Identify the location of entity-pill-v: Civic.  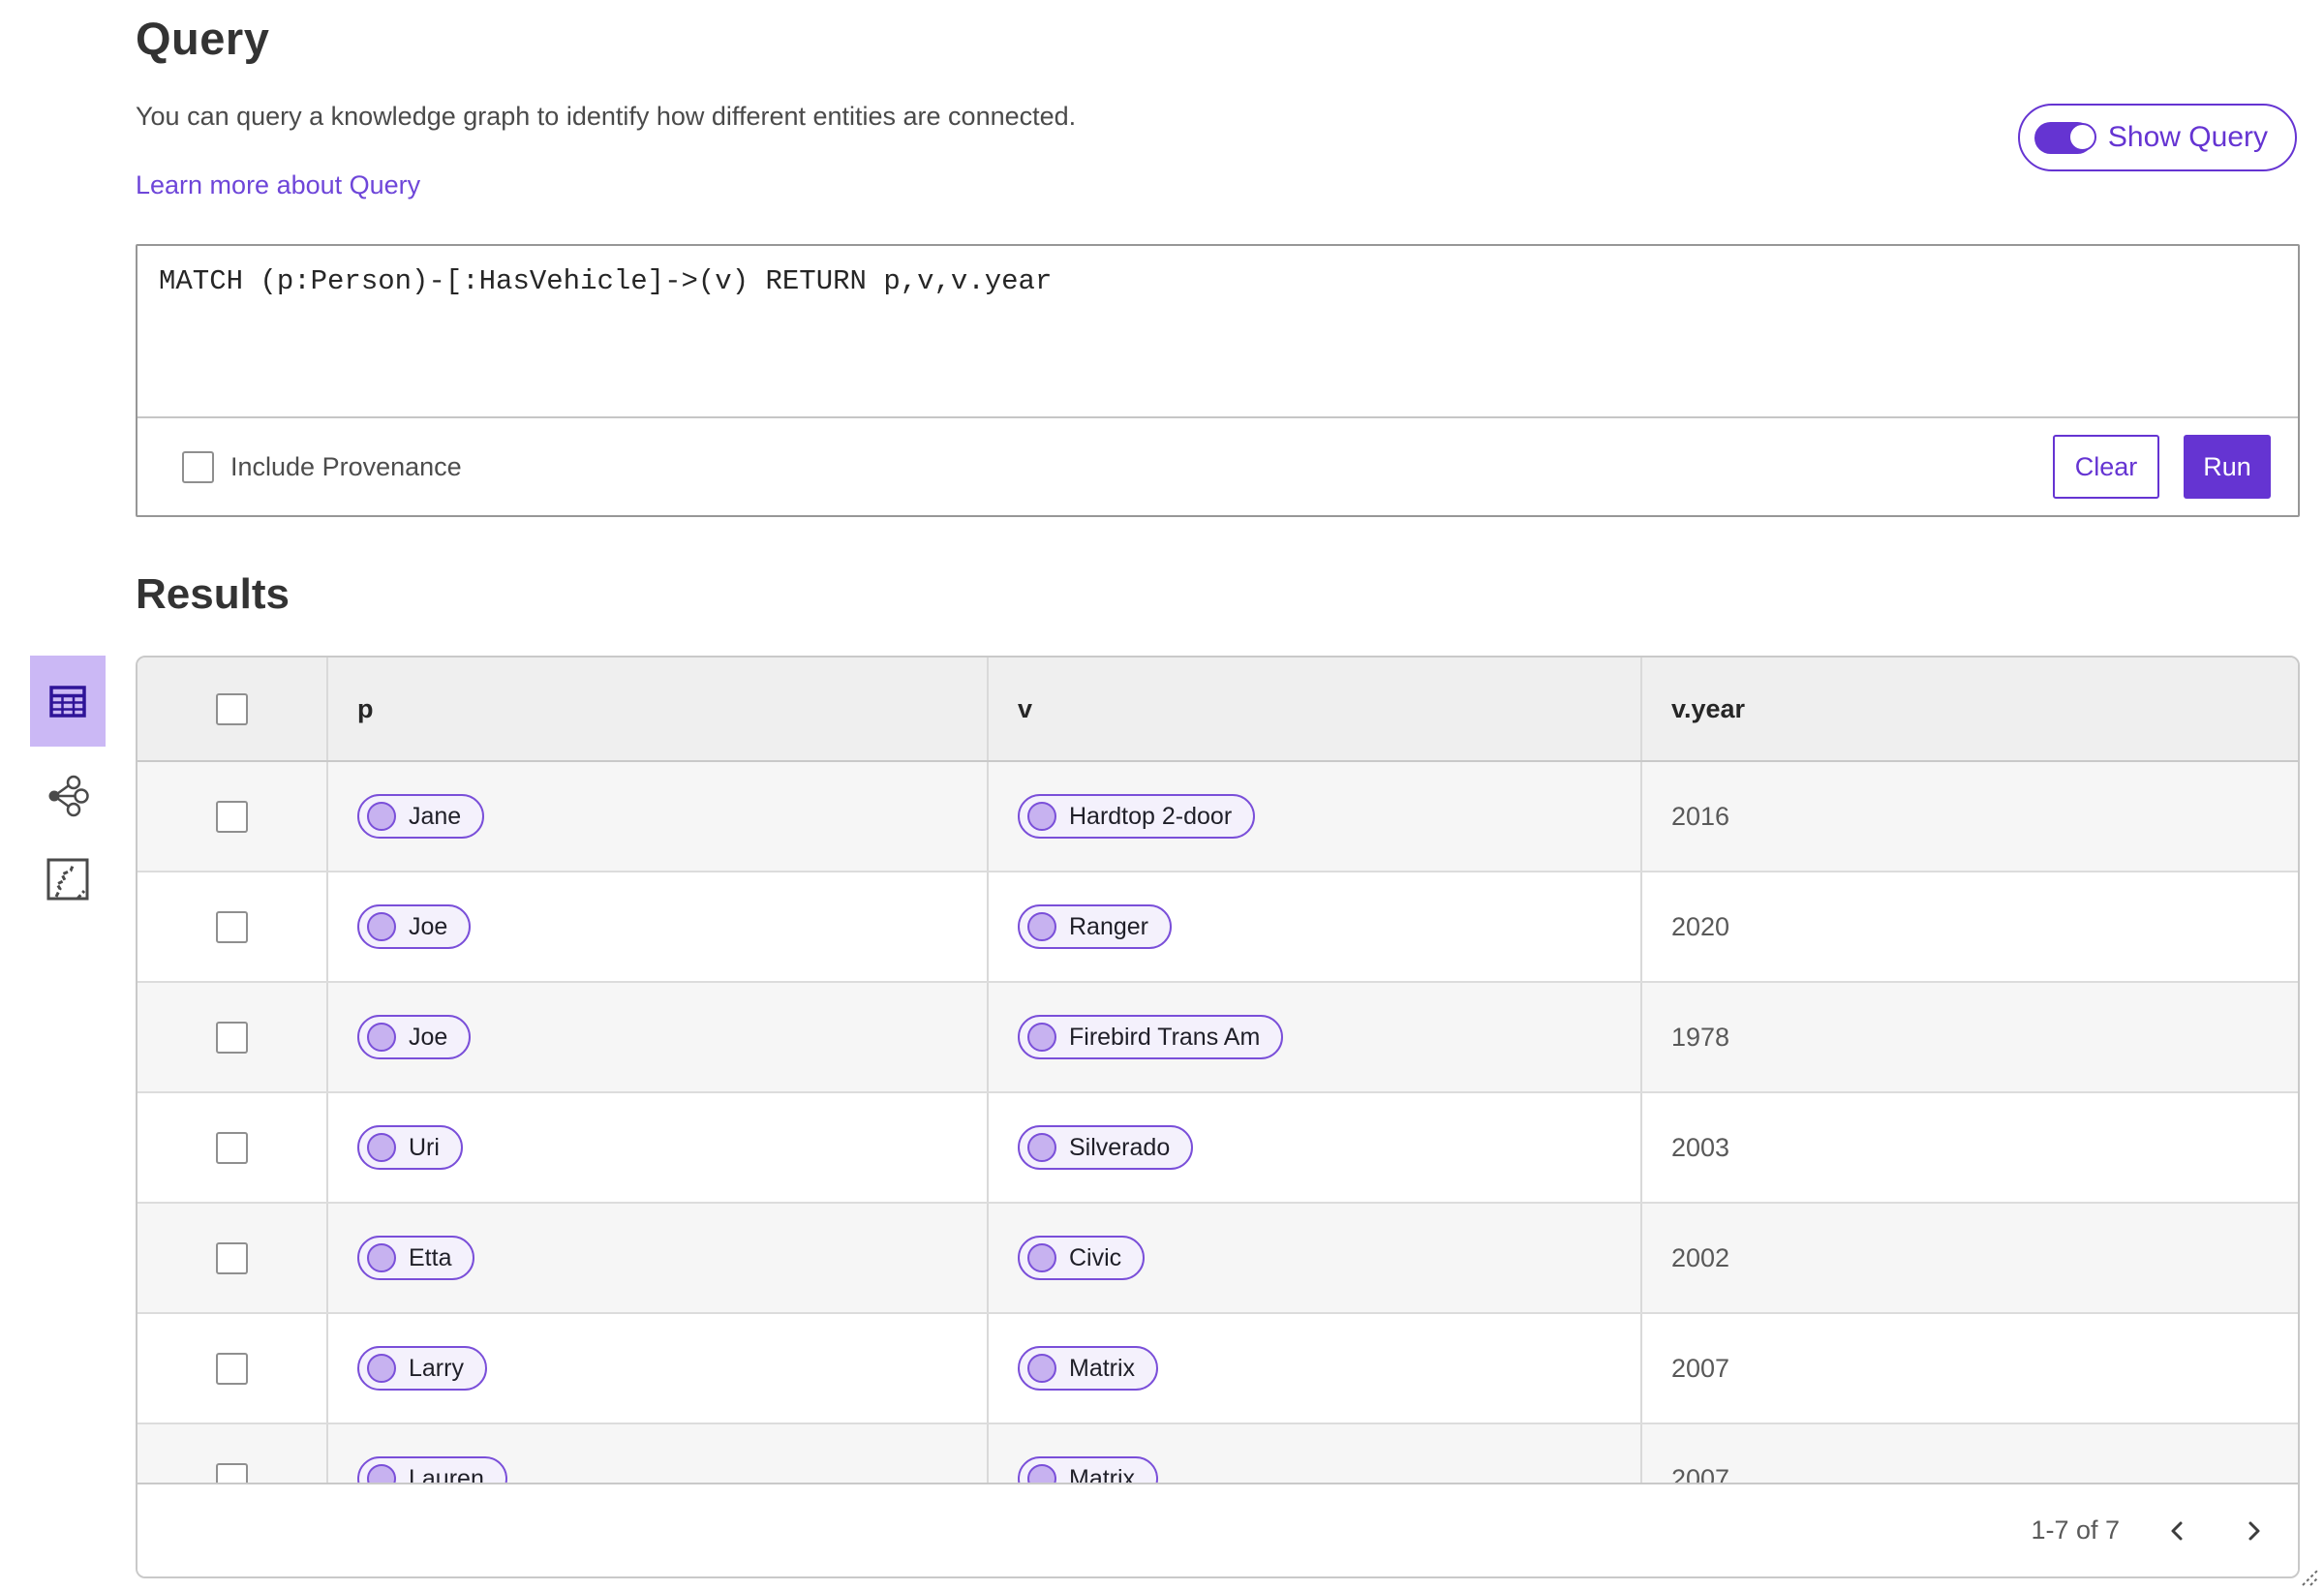
(1082, 1258).